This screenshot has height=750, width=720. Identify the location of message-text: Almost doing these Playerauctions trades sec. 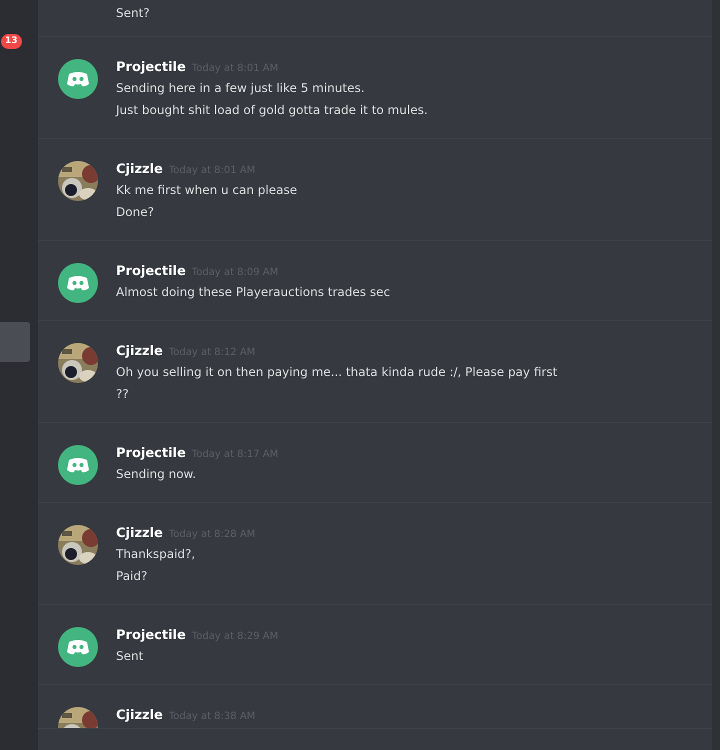
(253, 292).